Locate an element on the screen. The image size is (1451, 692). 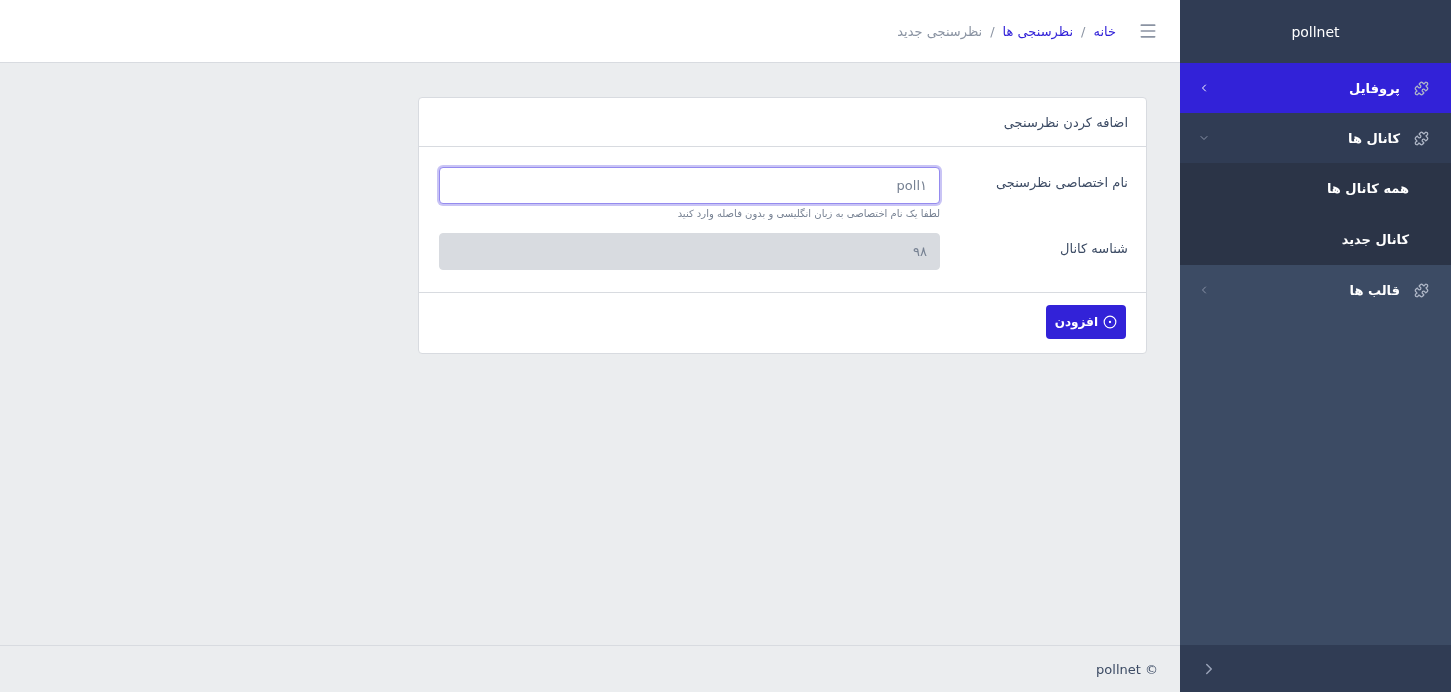
sidebar-item: پروفایل is located at coordinates (1315, 88).